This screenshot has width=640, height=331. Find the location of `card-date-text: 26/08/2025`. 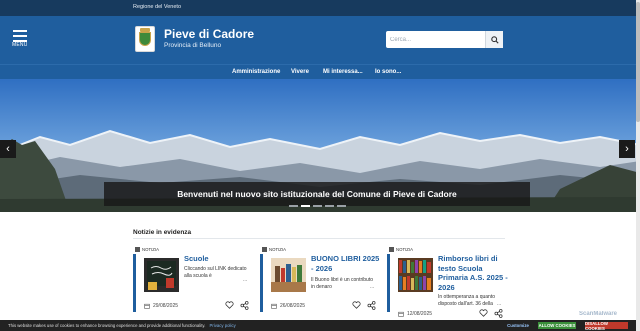

card-date-text: 26/08/2025 is located at coordinates (293, 306).